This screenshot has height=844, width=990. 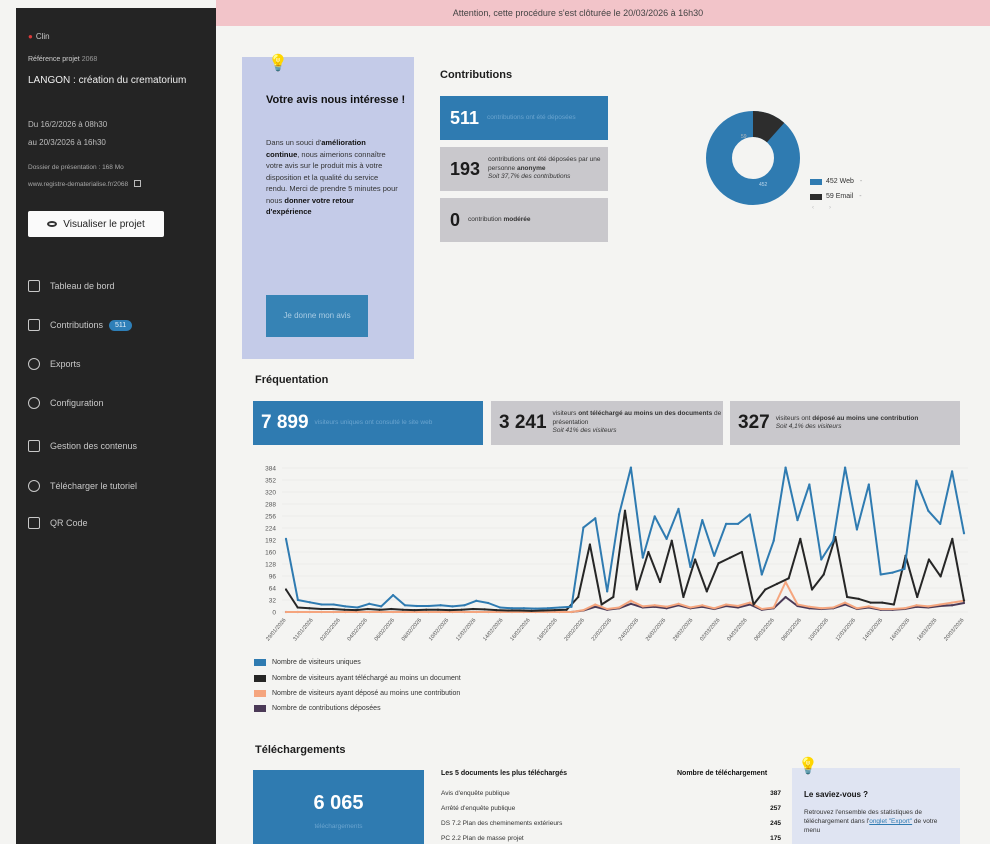 I want to click on nav-configuration: Configuration, so click(x=123, y=403).